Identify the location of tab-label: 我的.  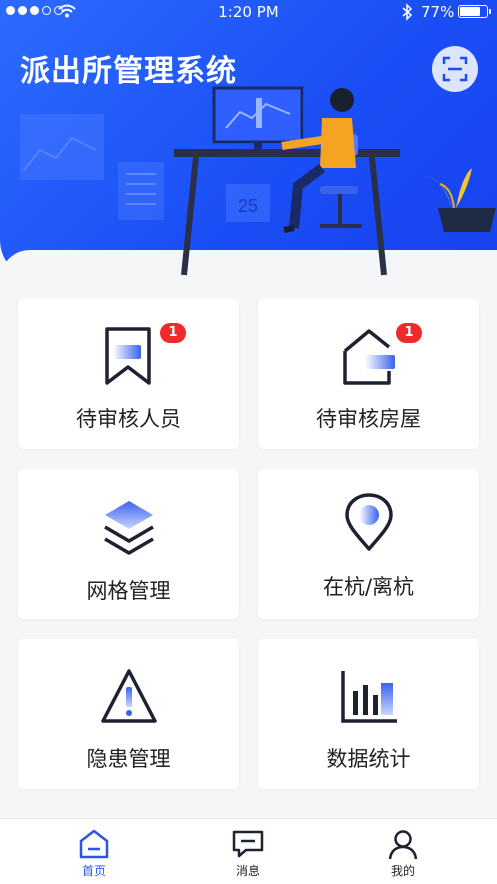
(402, 871).